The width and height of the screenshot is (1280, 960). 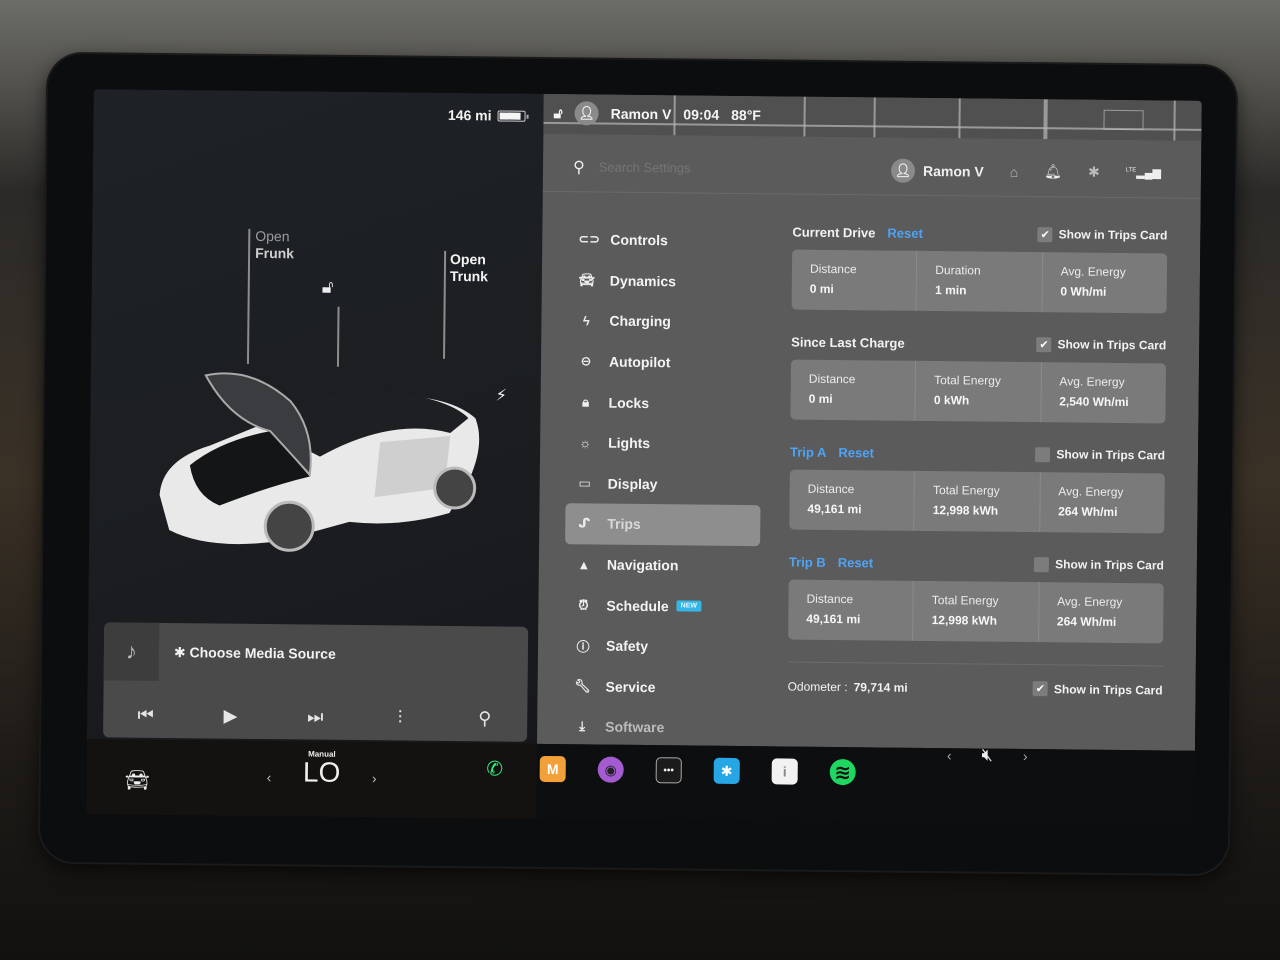 I want to click on stat-cell: Distance 49,161 mi, so click(x=851, y=610).